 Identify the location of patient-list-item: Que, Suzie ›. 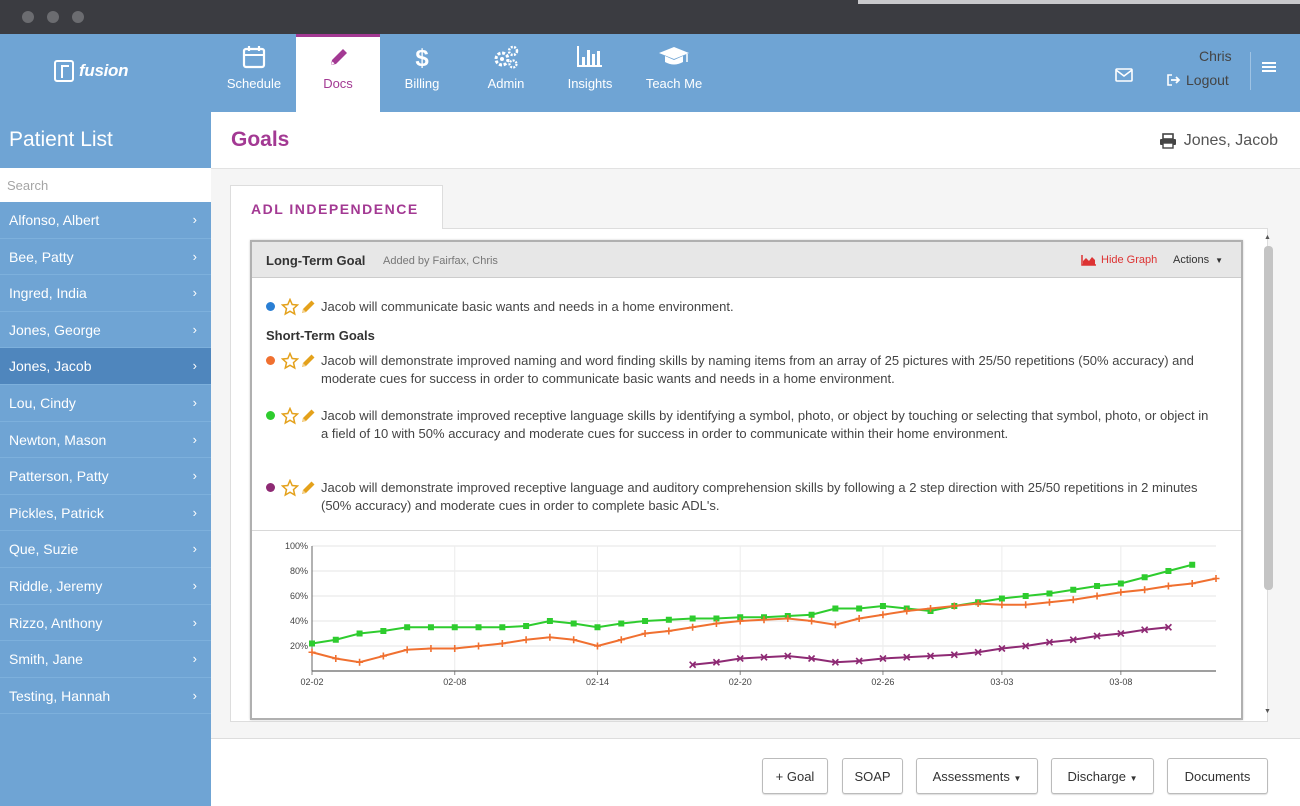
(105, 549).